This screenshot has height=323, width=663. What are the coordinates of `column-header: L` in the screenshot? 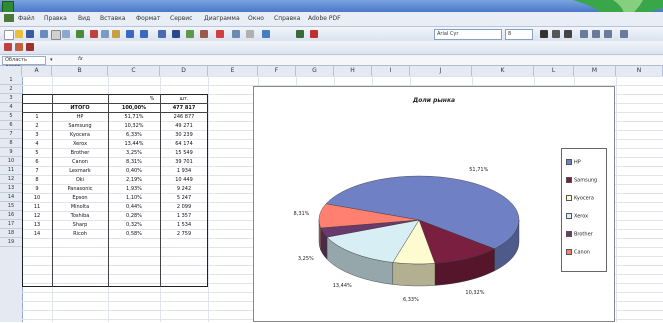 It's located at (554, 71).